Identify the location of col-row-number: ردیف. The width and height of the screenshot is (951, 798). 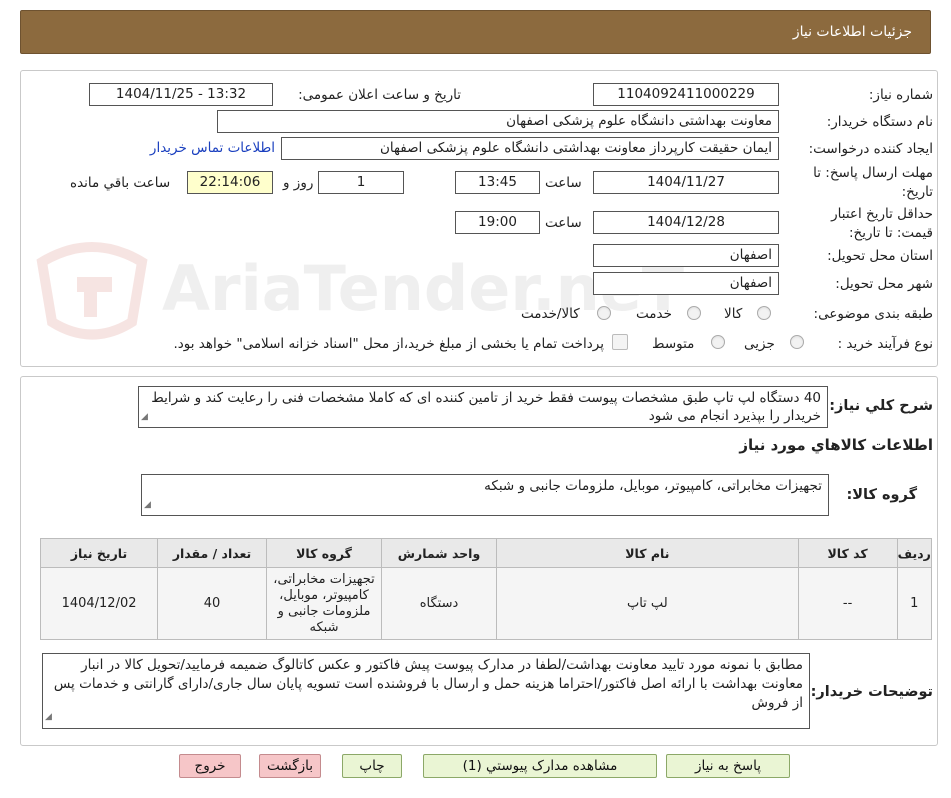
(914, 553).